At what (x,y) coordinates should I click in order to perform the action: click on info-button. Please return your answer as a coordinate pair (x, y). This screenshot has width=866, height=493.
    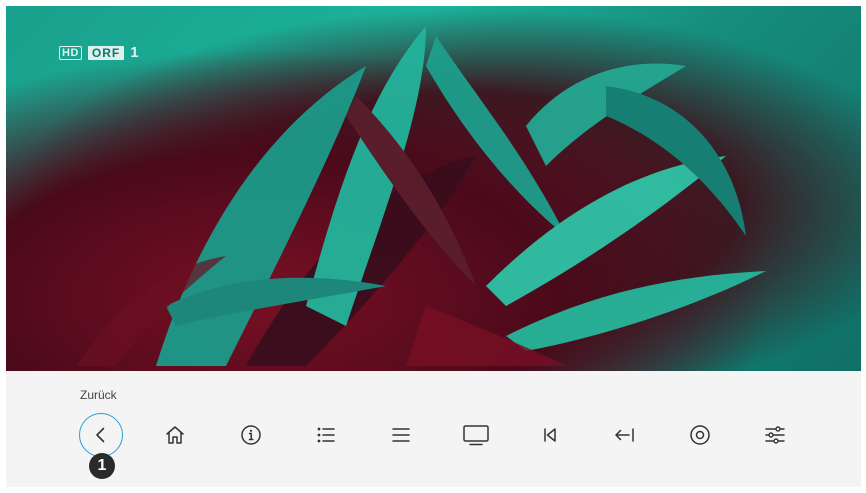
    Looking at the image, I should click on (251, 435).